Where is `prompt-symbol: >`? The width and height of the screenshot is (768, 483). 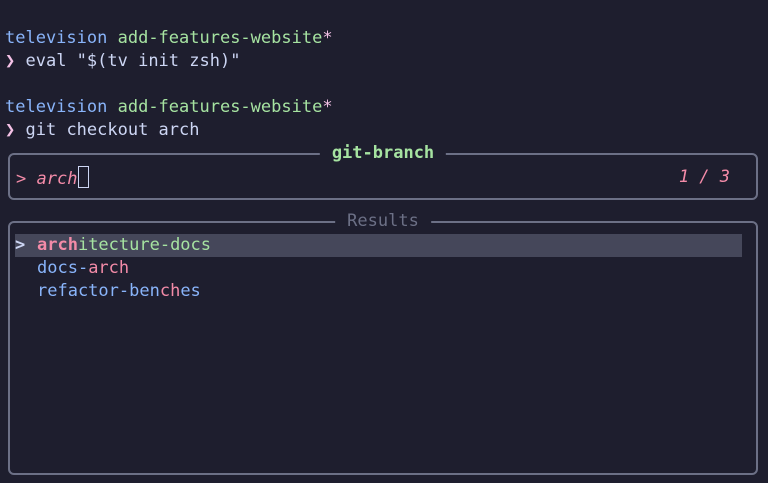 prompt-symbol: > is located at coordinates (21, 179).